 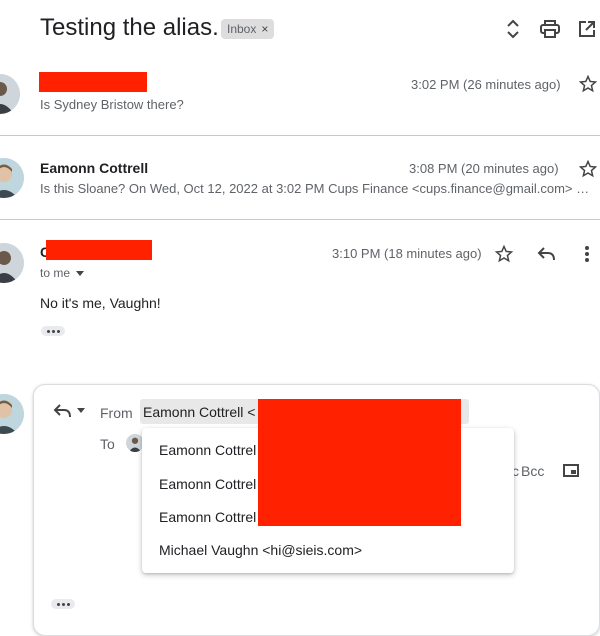 I want to click on remove-label-icon: ×, so click(x=264, y=29).